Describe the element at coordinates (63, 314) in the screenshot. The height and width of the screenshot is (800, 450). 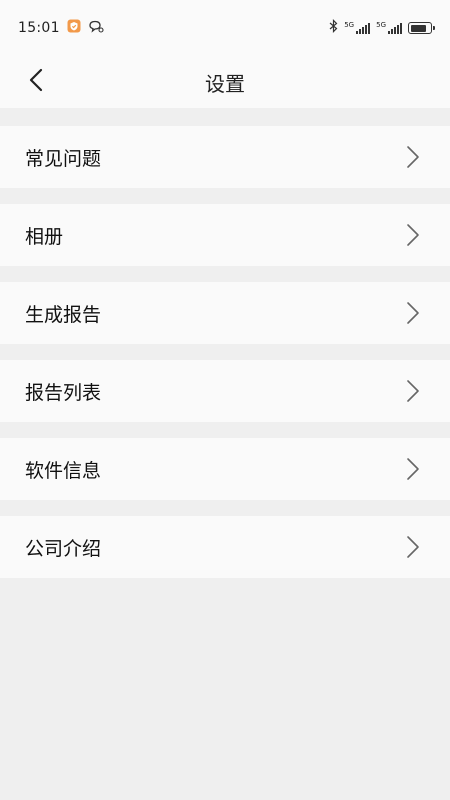
I see `settings-item-label: 生成报告` at that location.